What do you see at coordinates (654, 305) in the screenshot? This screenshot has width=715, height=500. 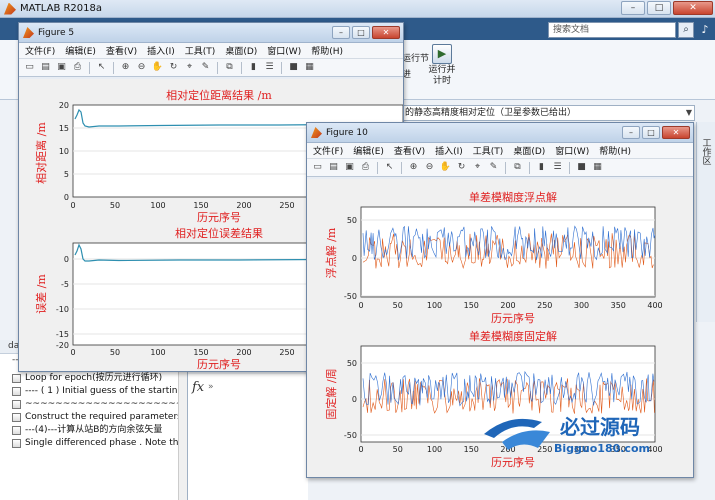 I see `xtick: 400` at bounding box center [654, 305].